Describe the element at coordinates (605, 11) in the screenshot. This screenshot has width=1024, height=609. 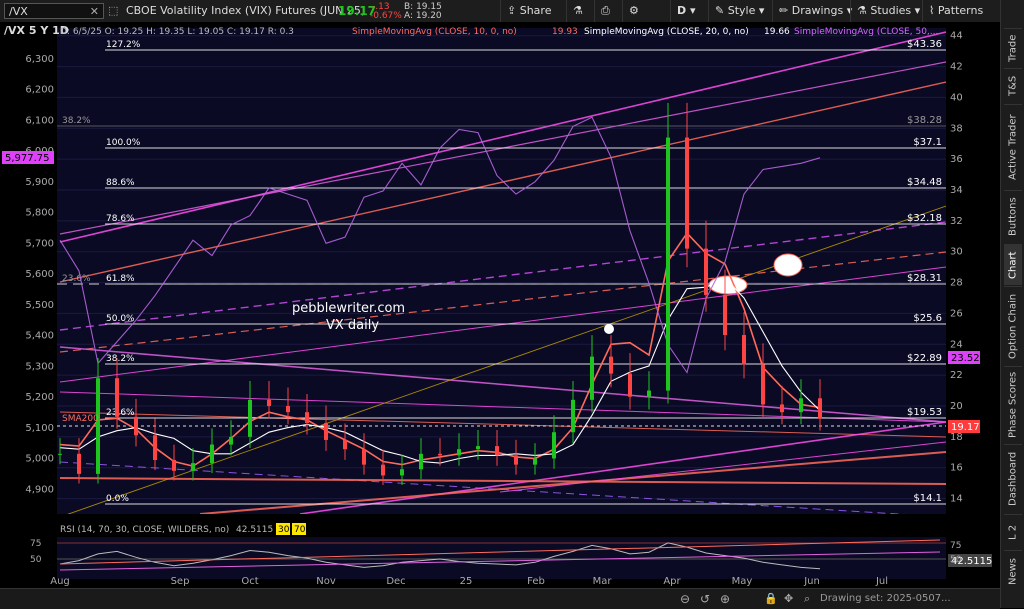
I see `print-button: ⎙` at that location.